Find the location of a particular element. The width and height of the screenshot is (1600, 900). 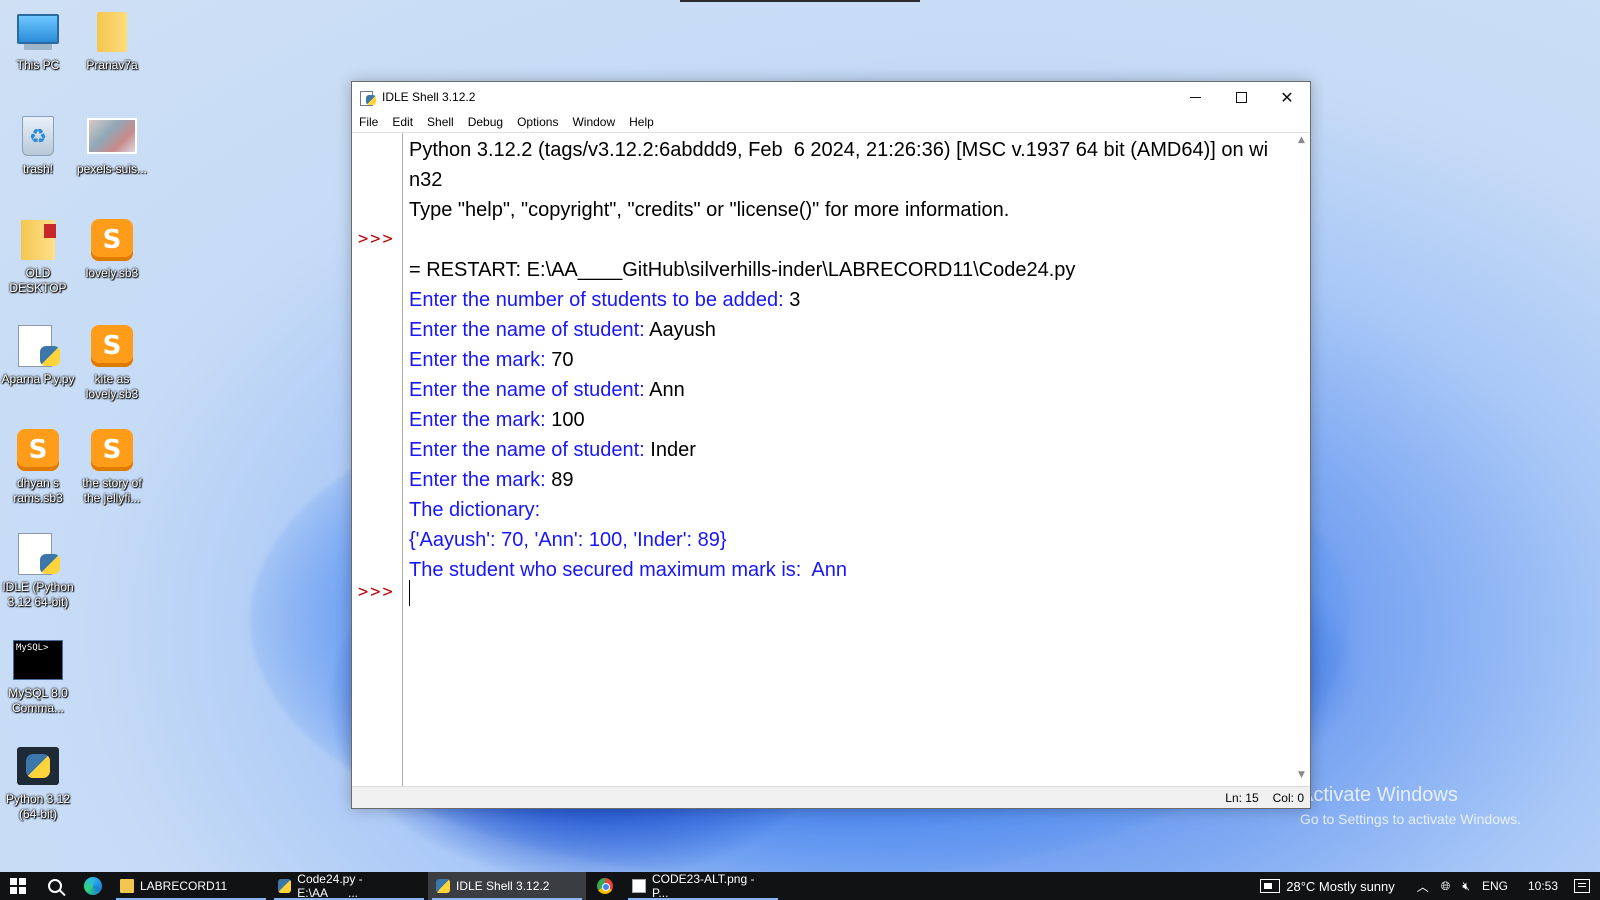

tray-overflow-button: ︿ is located at coordinates (1423, 886).